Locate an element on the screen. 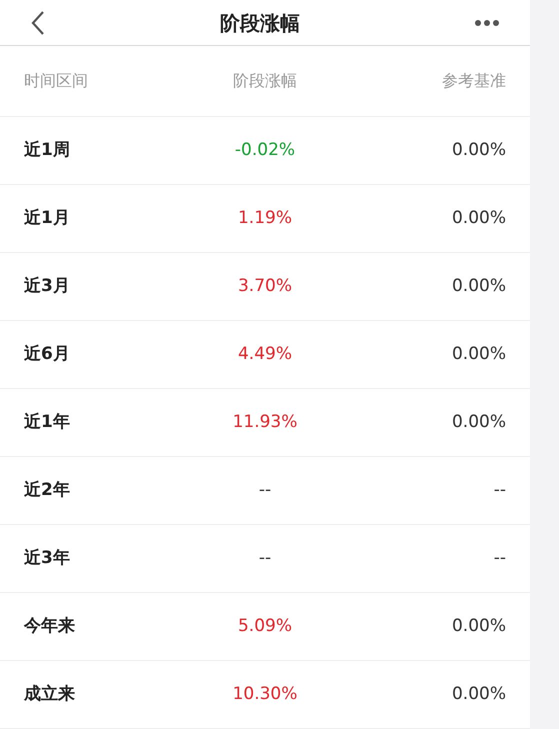 This screenshot has height=729, width=559. change-value: -0.02% is located at coordinates (265, 150).